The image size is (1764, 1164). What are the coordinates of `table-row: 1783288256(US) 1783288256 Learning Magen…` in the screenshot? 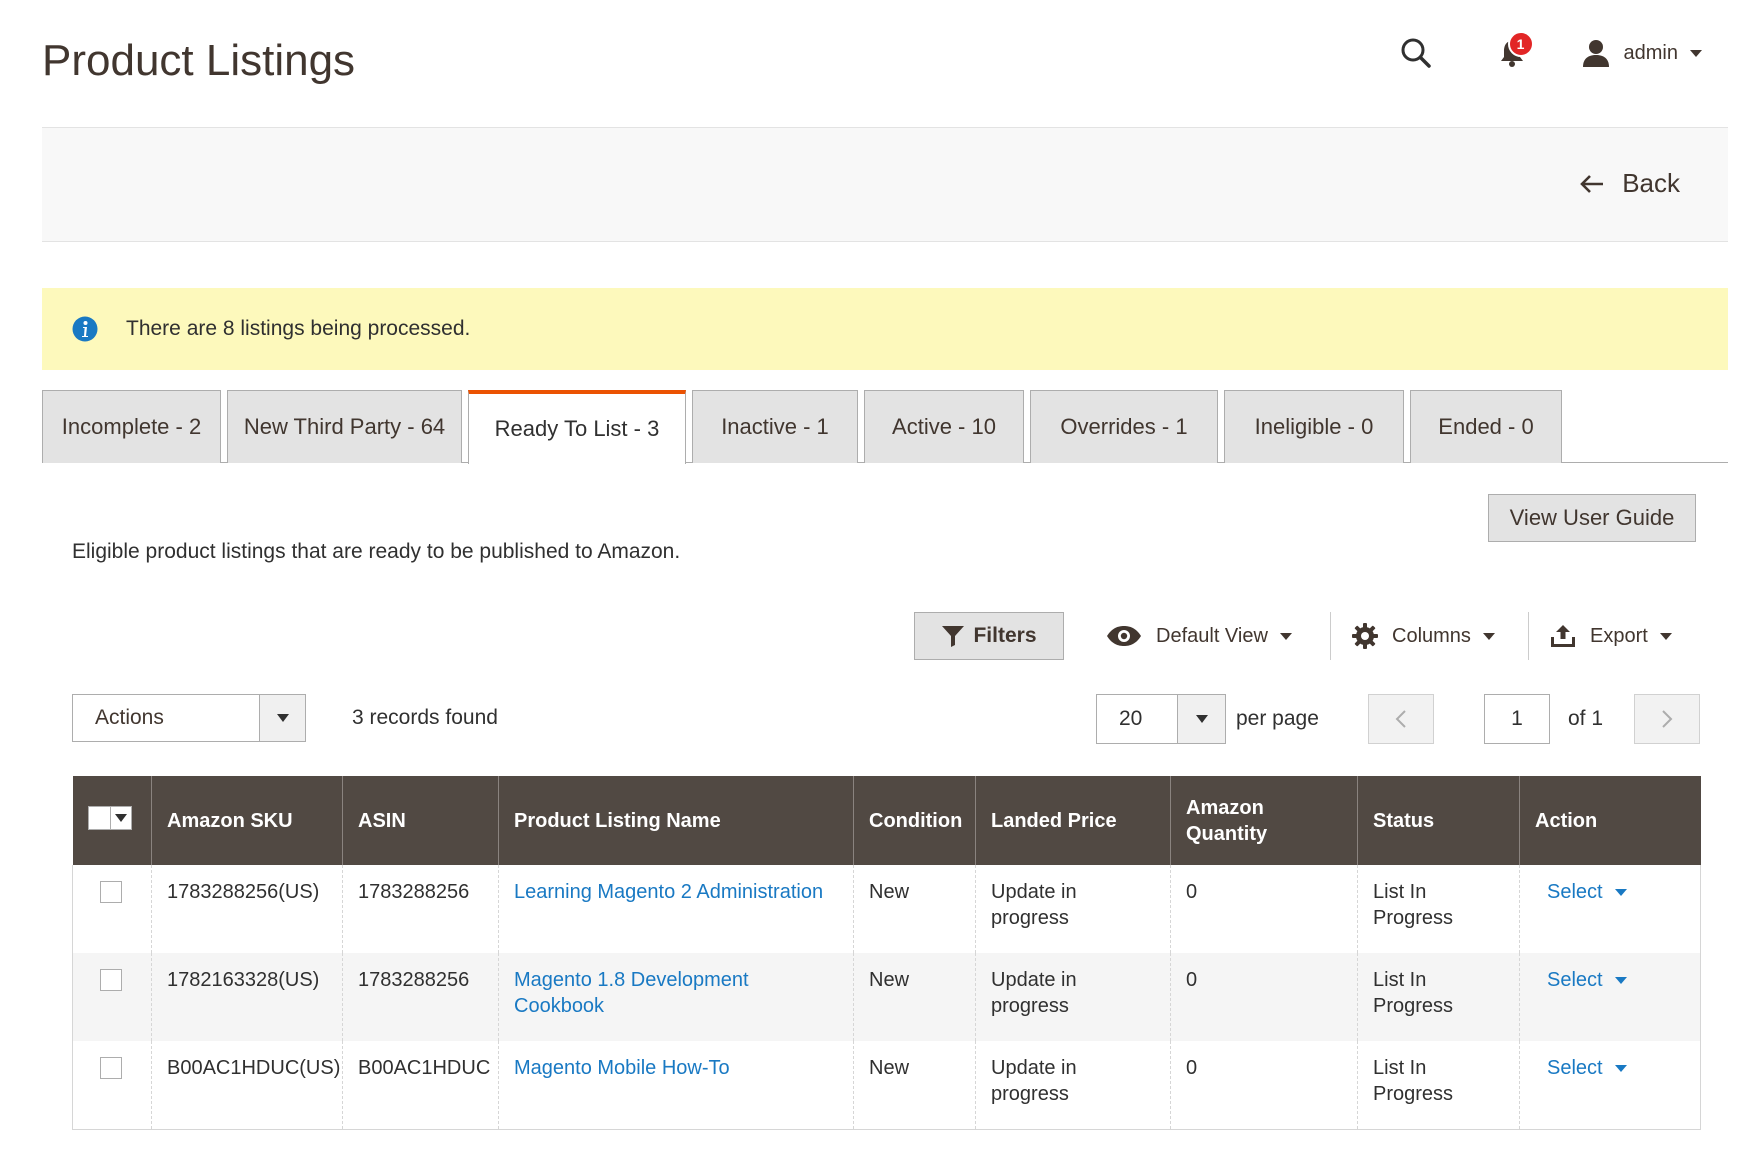 It's located at (886, 909).